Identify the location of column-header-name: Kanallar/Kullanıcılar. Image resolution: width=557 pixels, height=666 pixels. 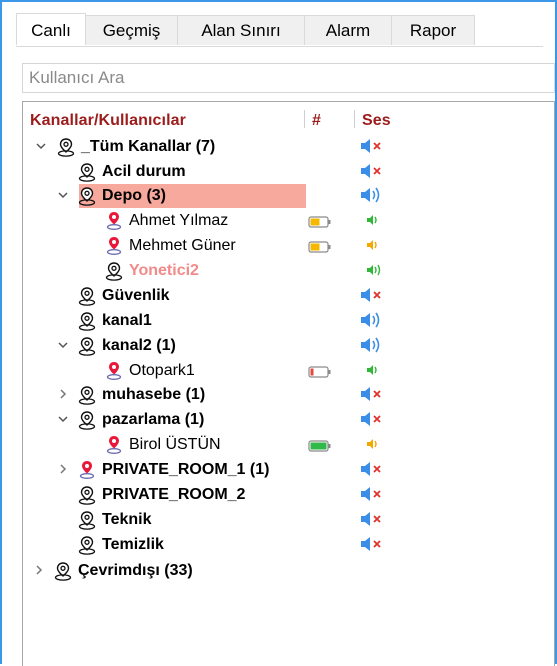
(108, 121).